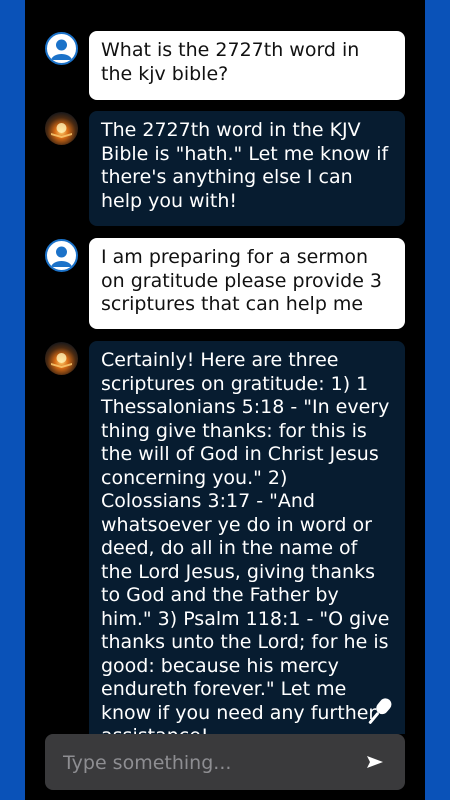  I want to click on right-side-bar, so click(437, 400).